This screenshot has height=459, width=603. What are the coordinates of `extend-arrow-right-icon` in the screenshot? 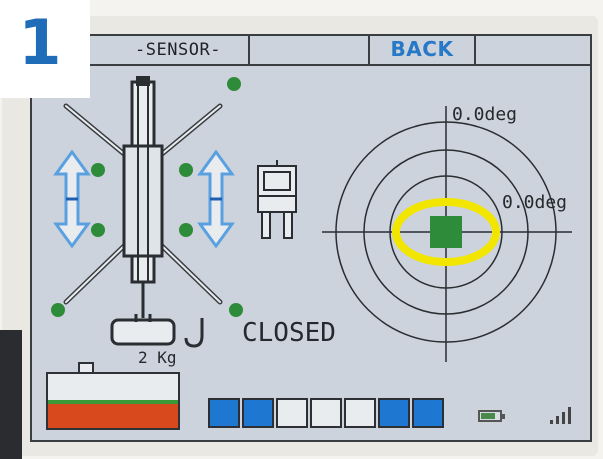 It's located at (216, 199).